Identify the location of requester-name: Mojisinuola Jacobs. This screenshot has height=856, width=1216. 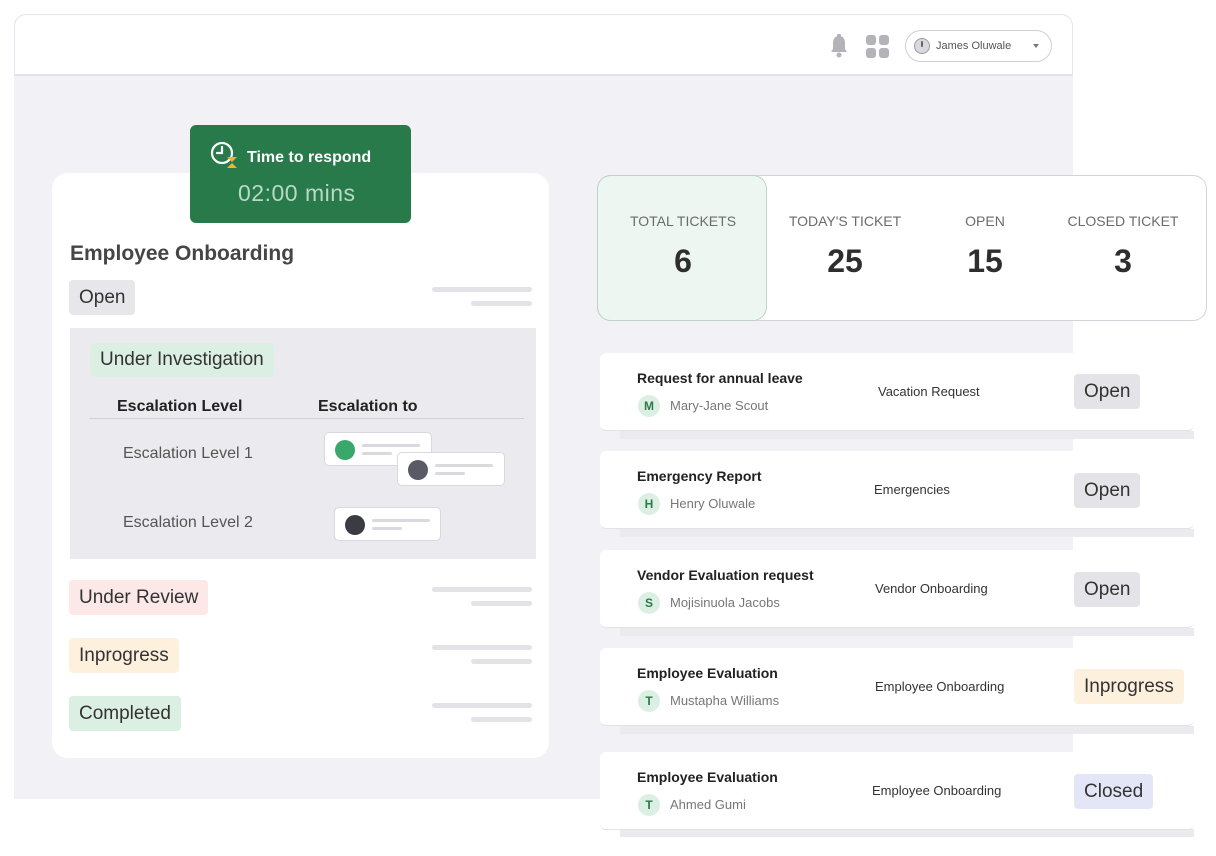
(725, 602).